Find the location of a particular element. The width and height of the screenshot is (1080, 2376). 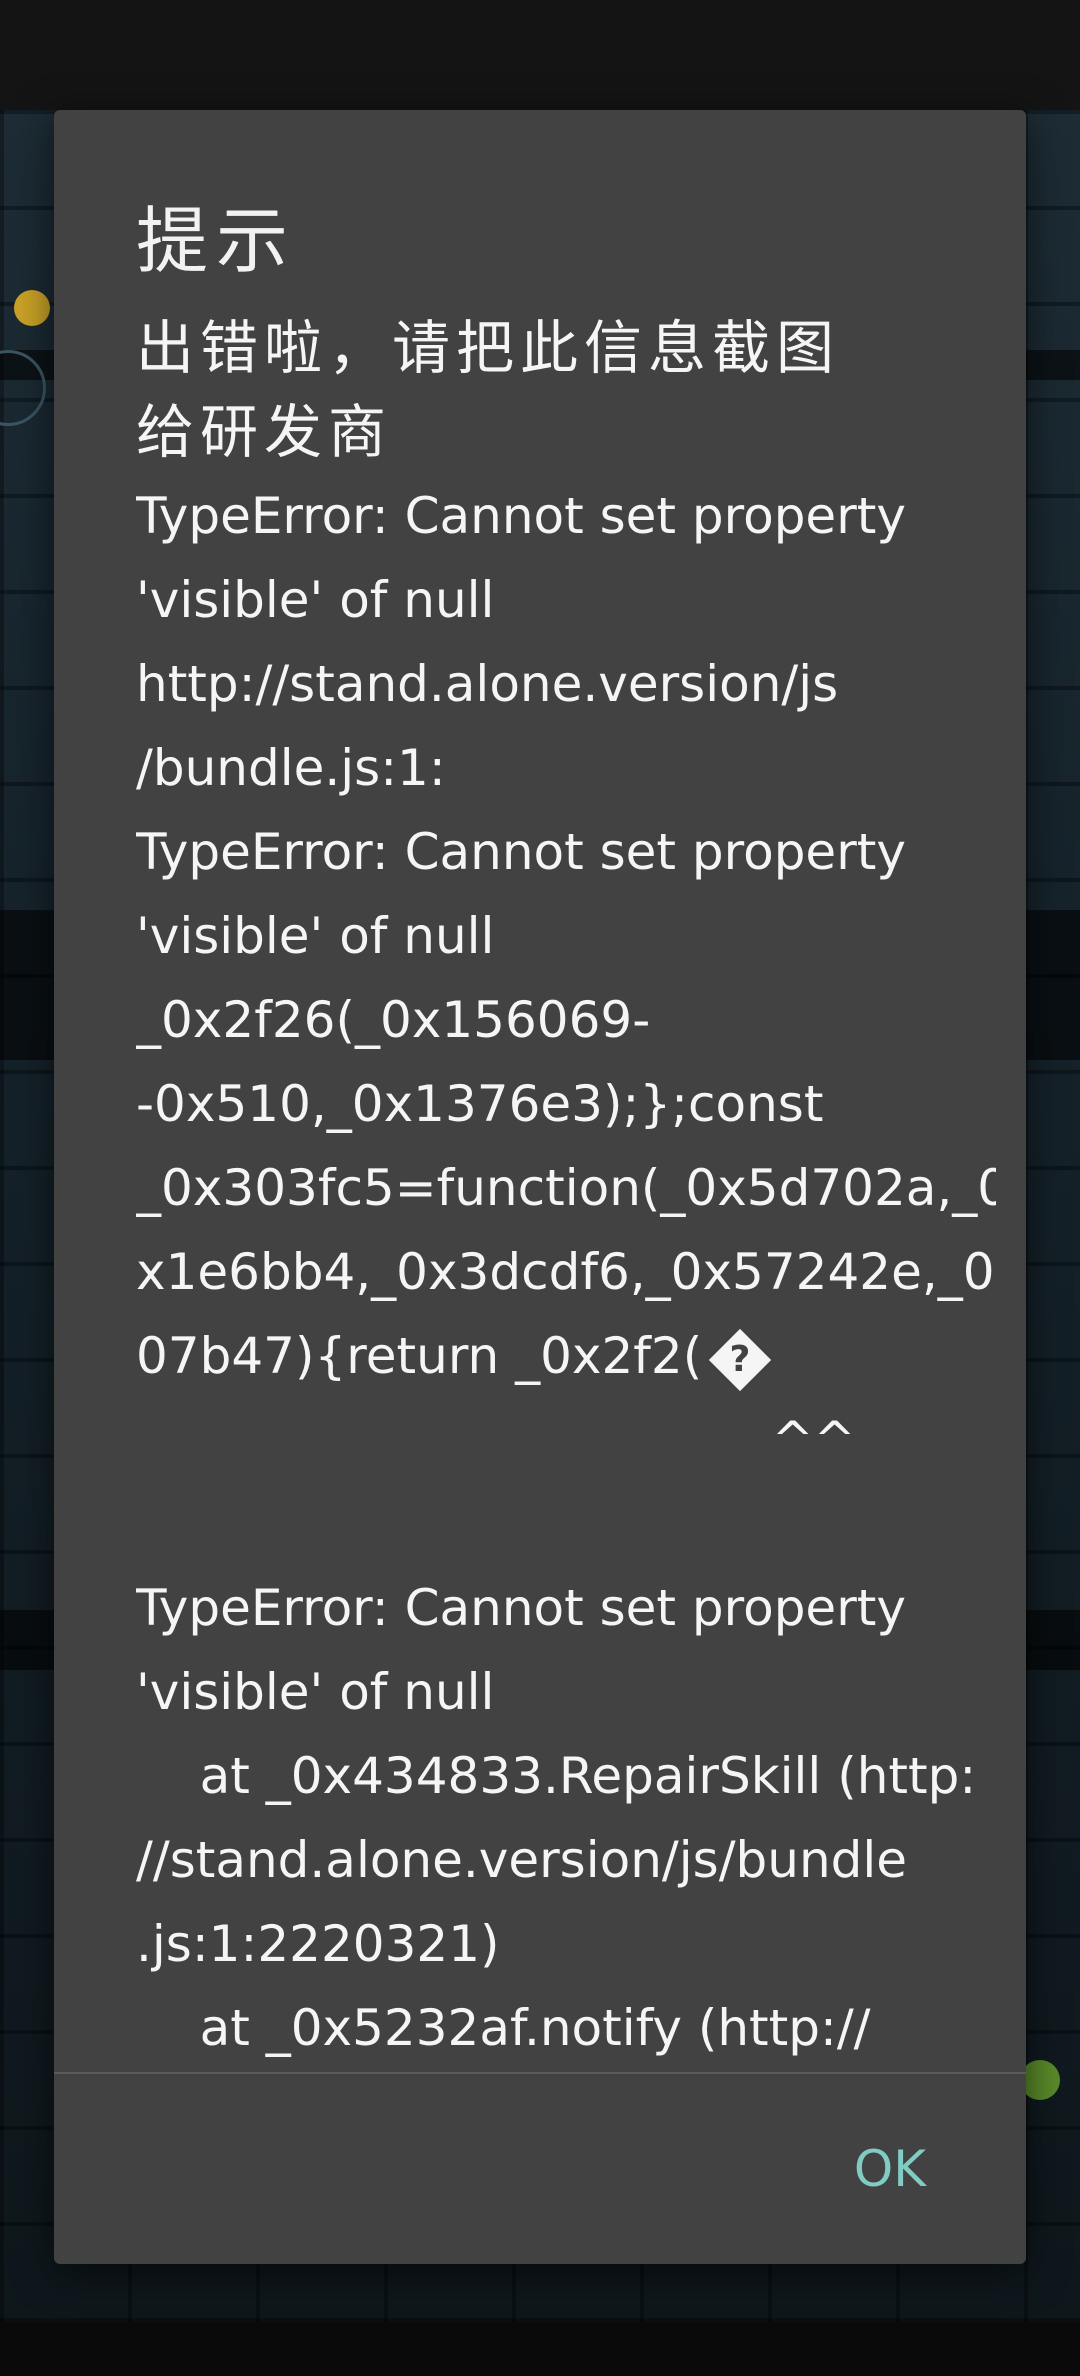

message-line: 给研发商 is located at coordinates (264, 432).